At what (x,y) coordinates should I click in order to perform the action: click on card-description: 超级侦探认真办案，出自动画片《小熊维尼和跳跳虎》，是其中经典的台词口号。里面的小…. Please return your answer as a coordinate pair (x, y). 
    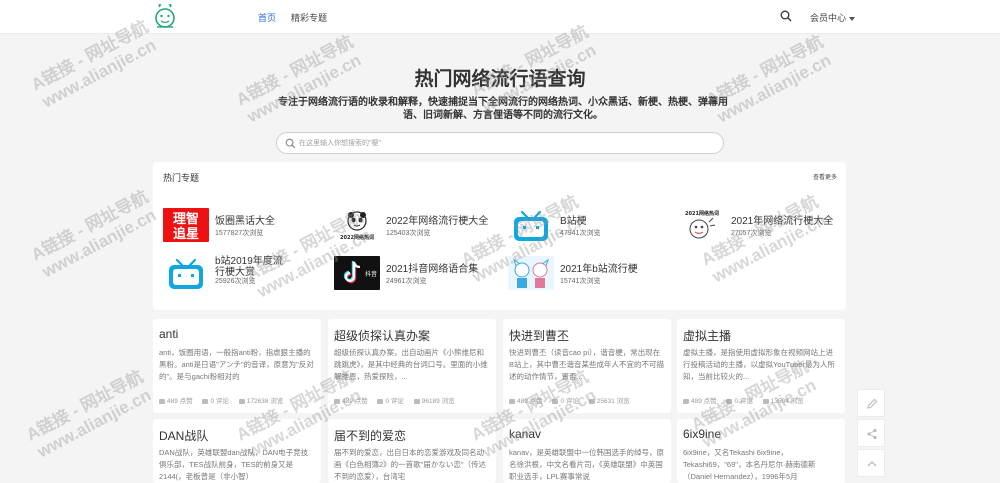
    Looking at the image, I should click on (411, 364).